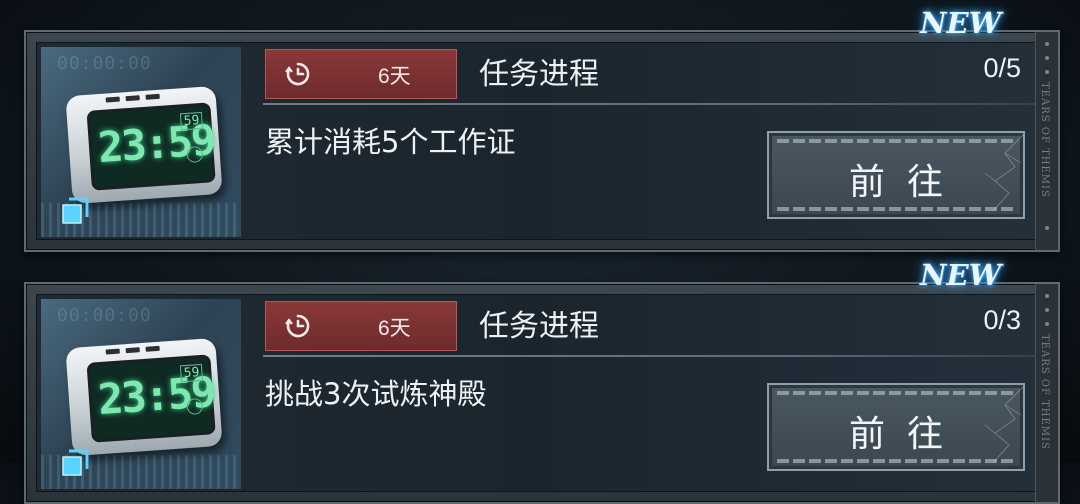 The image size is (1080, 504). I want to click on task-description: 挑战3次试炼神殿, so click(376, 394).